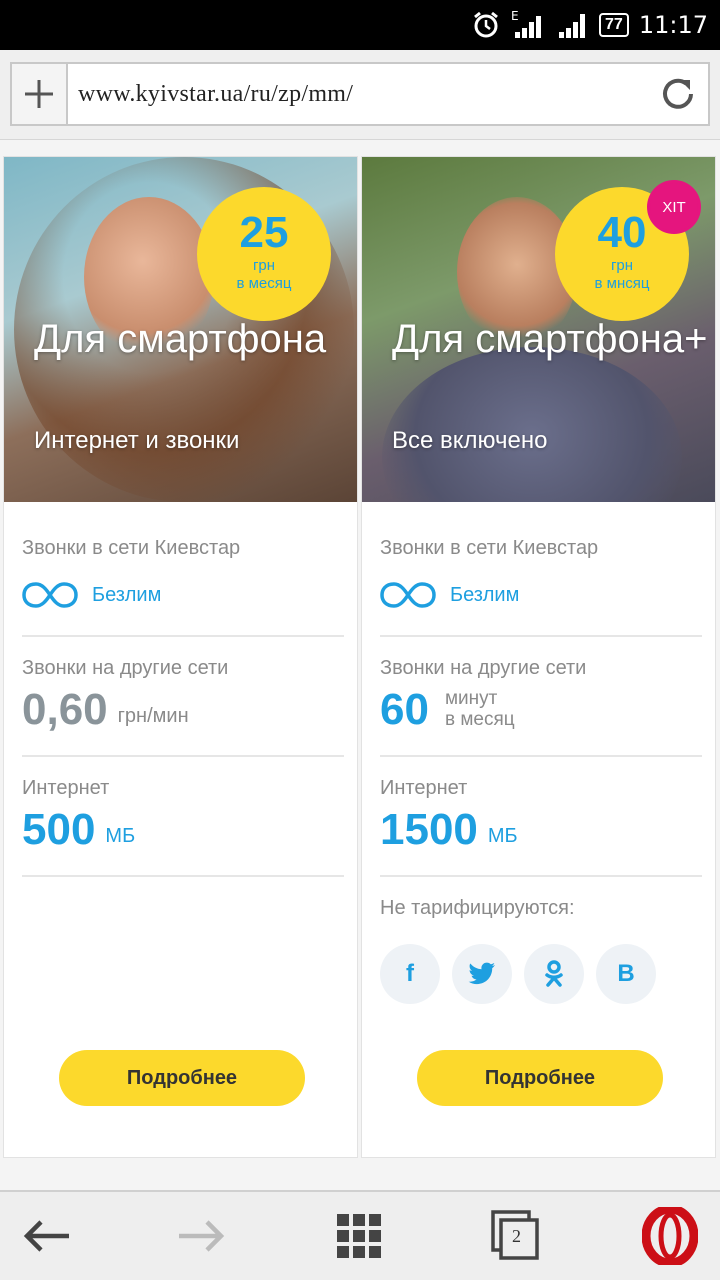 The image size is (720, 1280). I want to click on calls-other-unit: минут, so click(471, 698).